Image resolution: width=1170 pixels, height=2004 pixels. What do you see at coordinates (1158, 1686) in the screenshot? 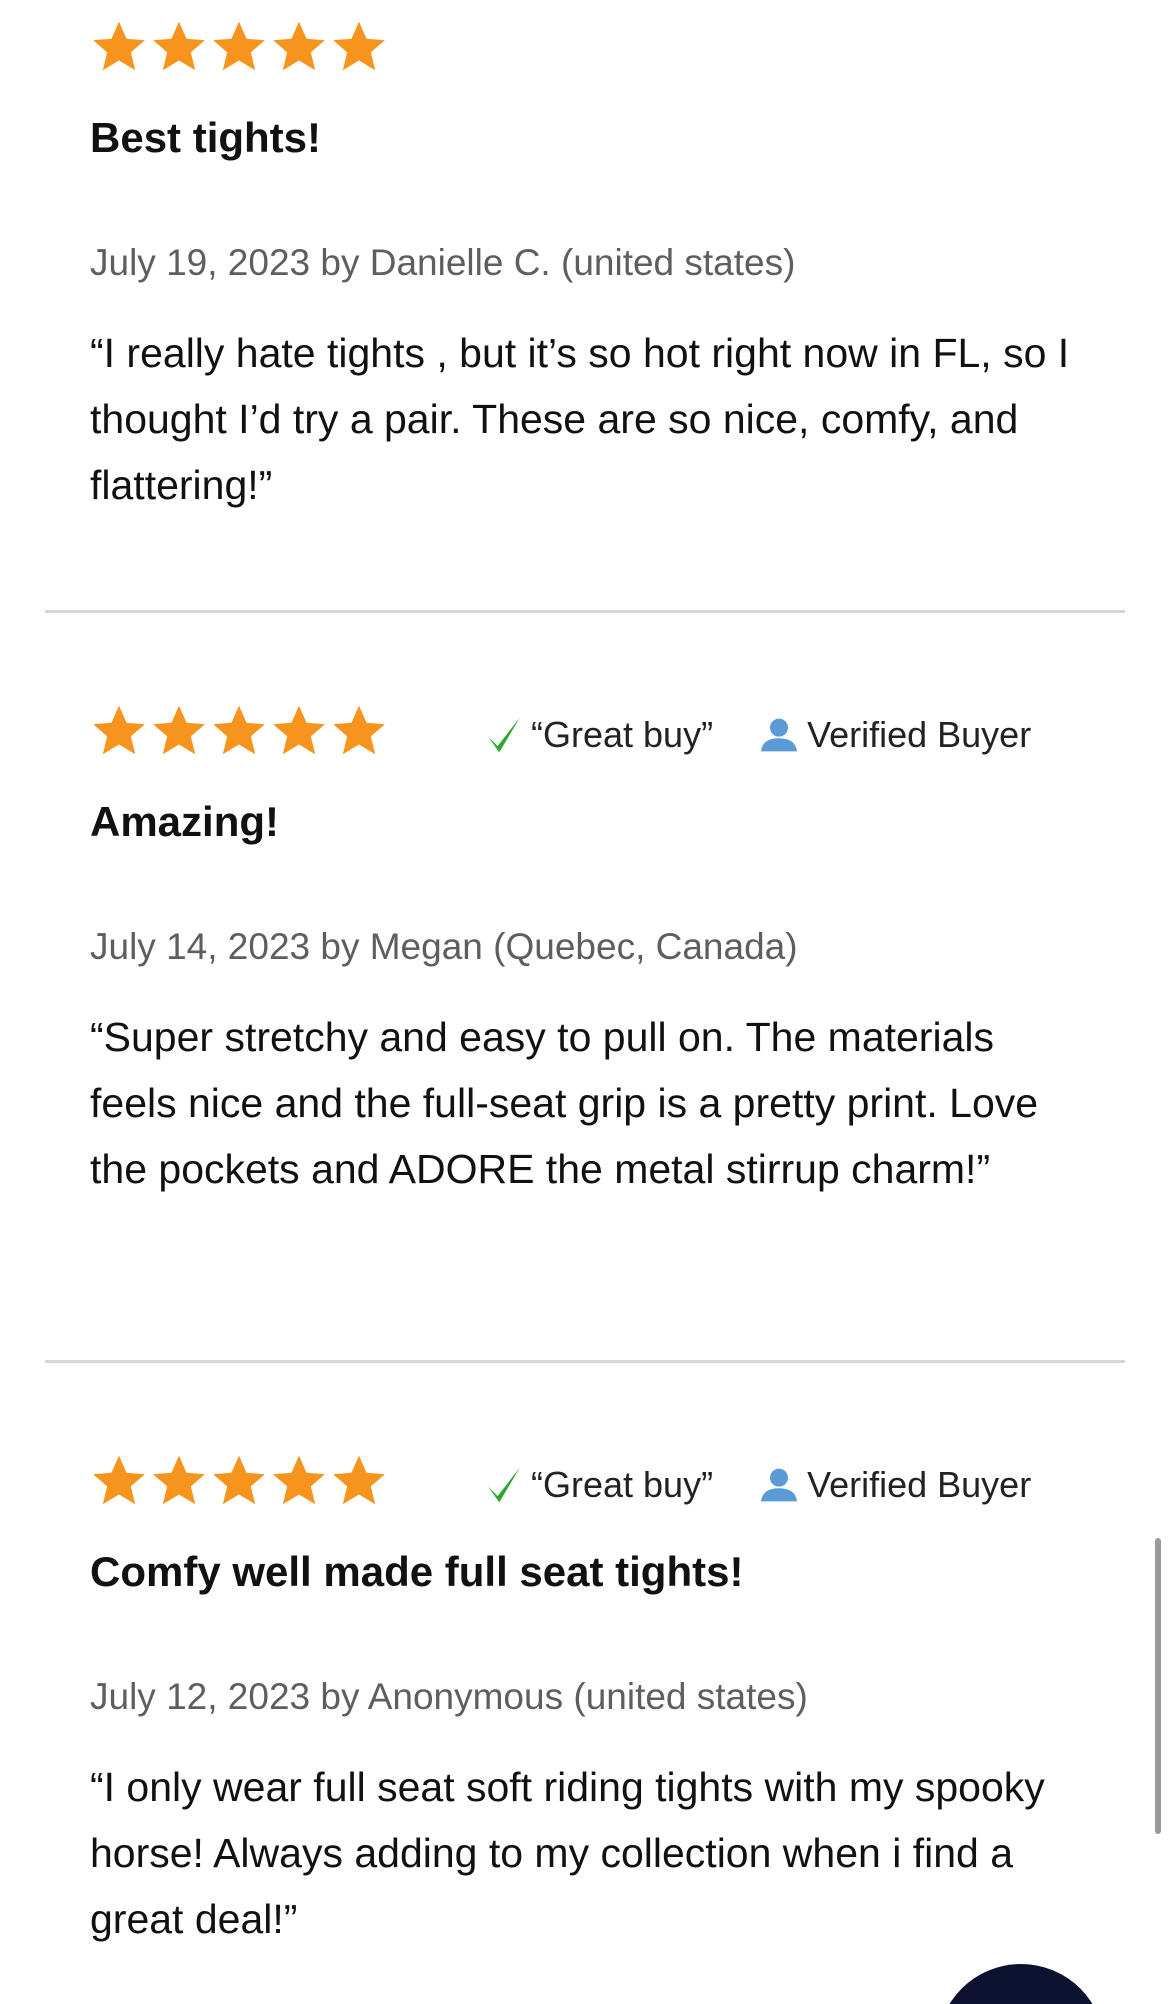
I see `scrollbar` at bounding box center [1158, 1686].